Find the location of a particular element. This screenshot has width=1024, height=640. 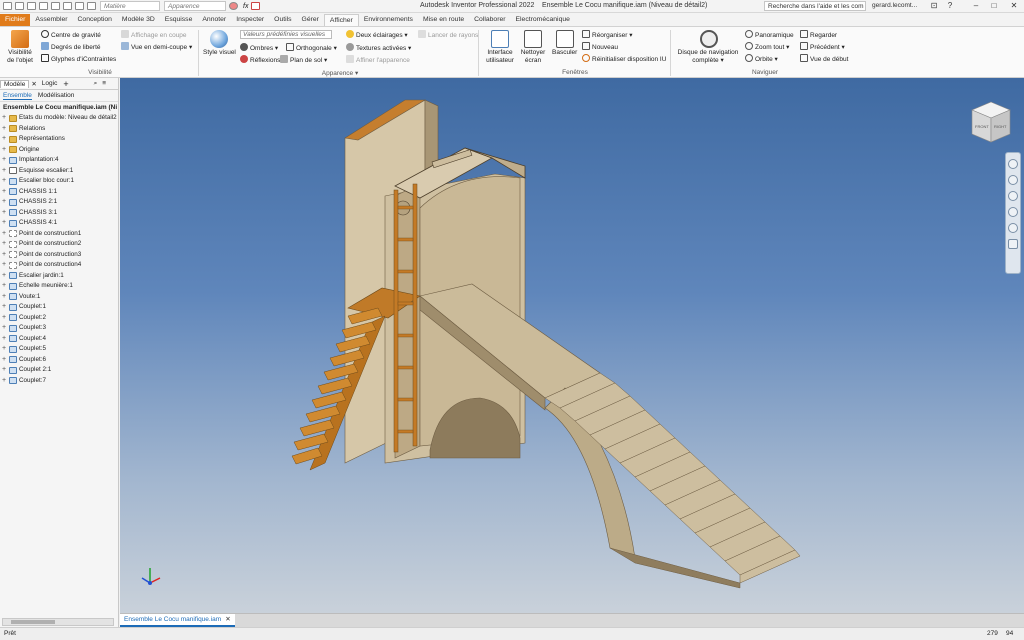

material-select: Matière is located at coordinates (130, 6).